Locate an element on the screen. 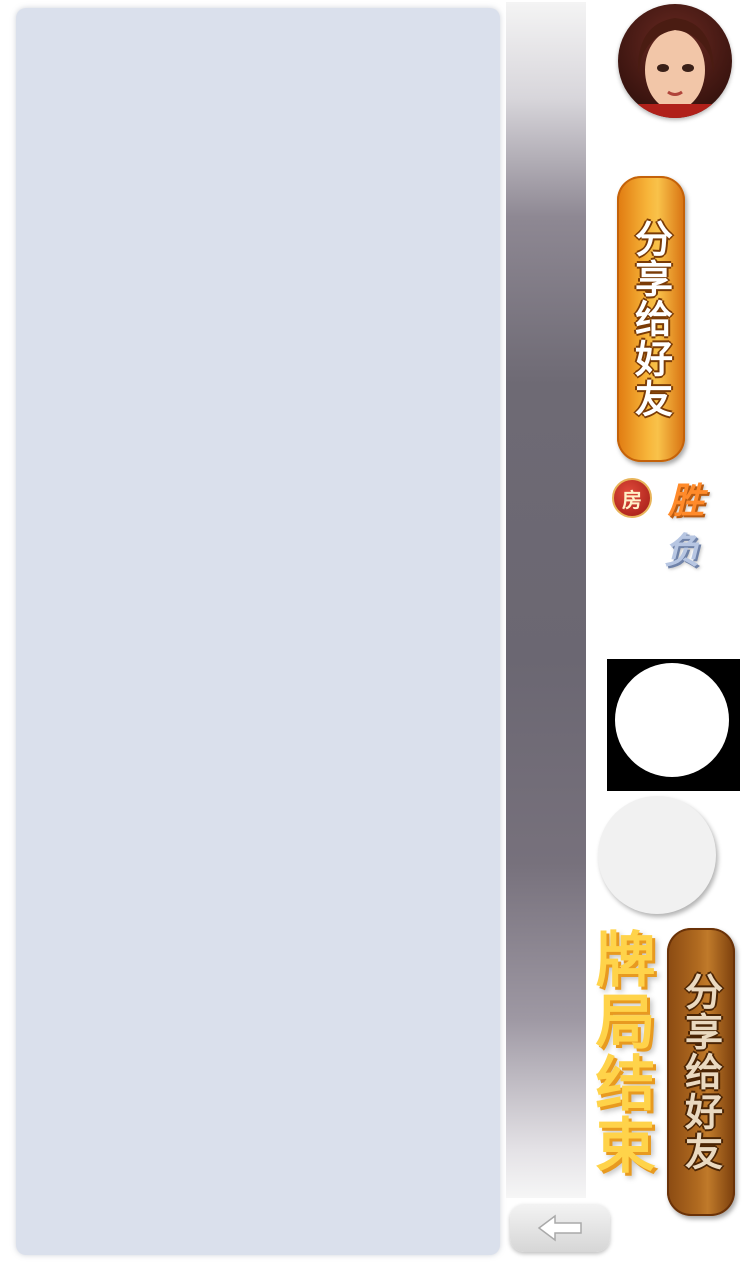 This screenshot has height=1269, width=744. back-button is located at coordinates (560, 1228).